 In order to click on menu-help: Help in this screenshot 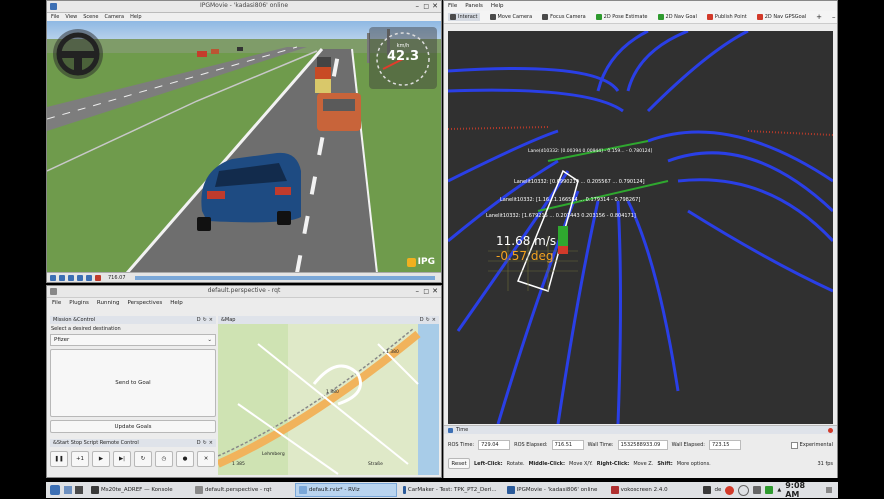, I will do `click(135, 17)`.